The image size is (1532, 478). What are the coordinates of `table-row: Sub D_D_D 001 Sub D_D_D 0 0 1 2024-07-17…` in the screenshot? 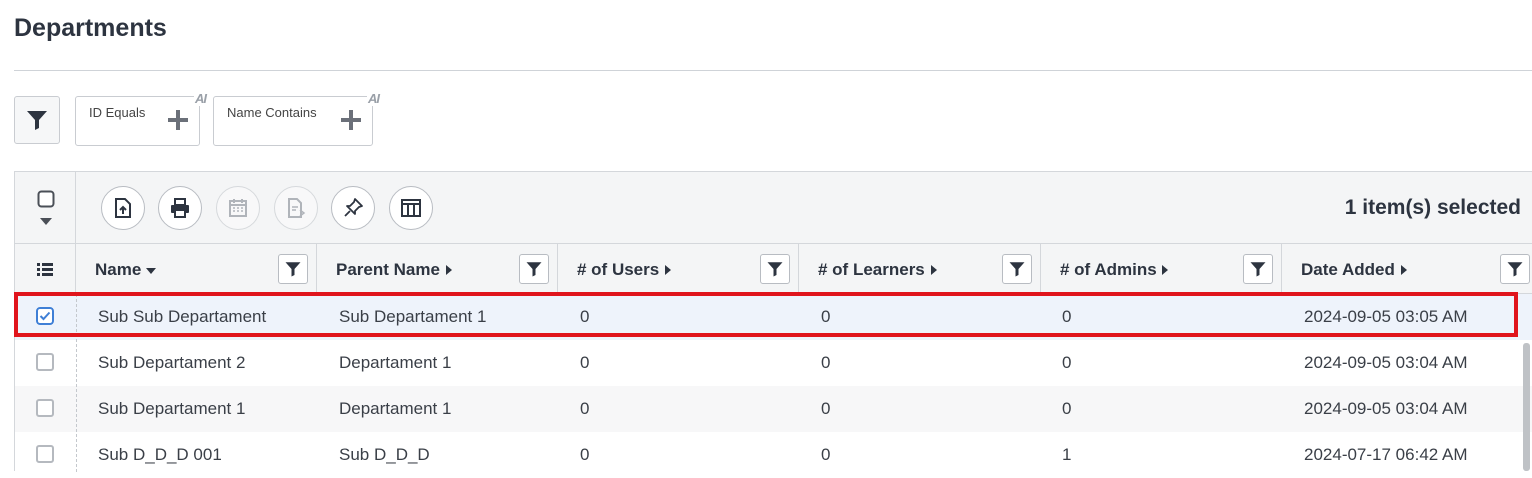 It's located at (773, 455).